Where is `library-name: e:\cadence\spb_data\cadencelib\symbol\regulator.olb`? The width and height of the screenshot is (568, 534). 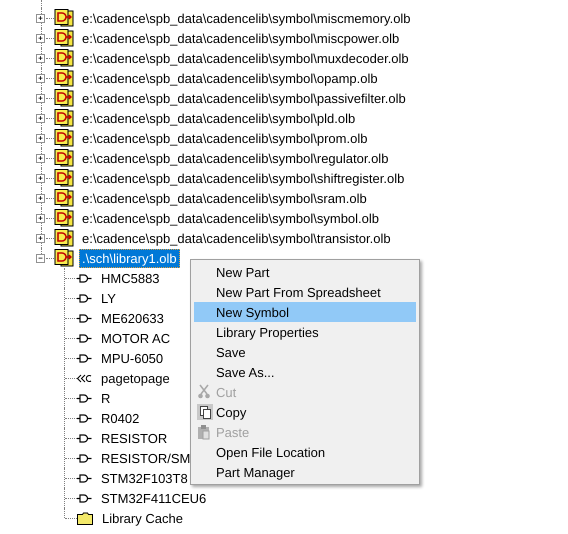 library-name: e:\cadence\spb_data\cadencelib\symbol\regulator.olb is located at coordinates (235, 158).